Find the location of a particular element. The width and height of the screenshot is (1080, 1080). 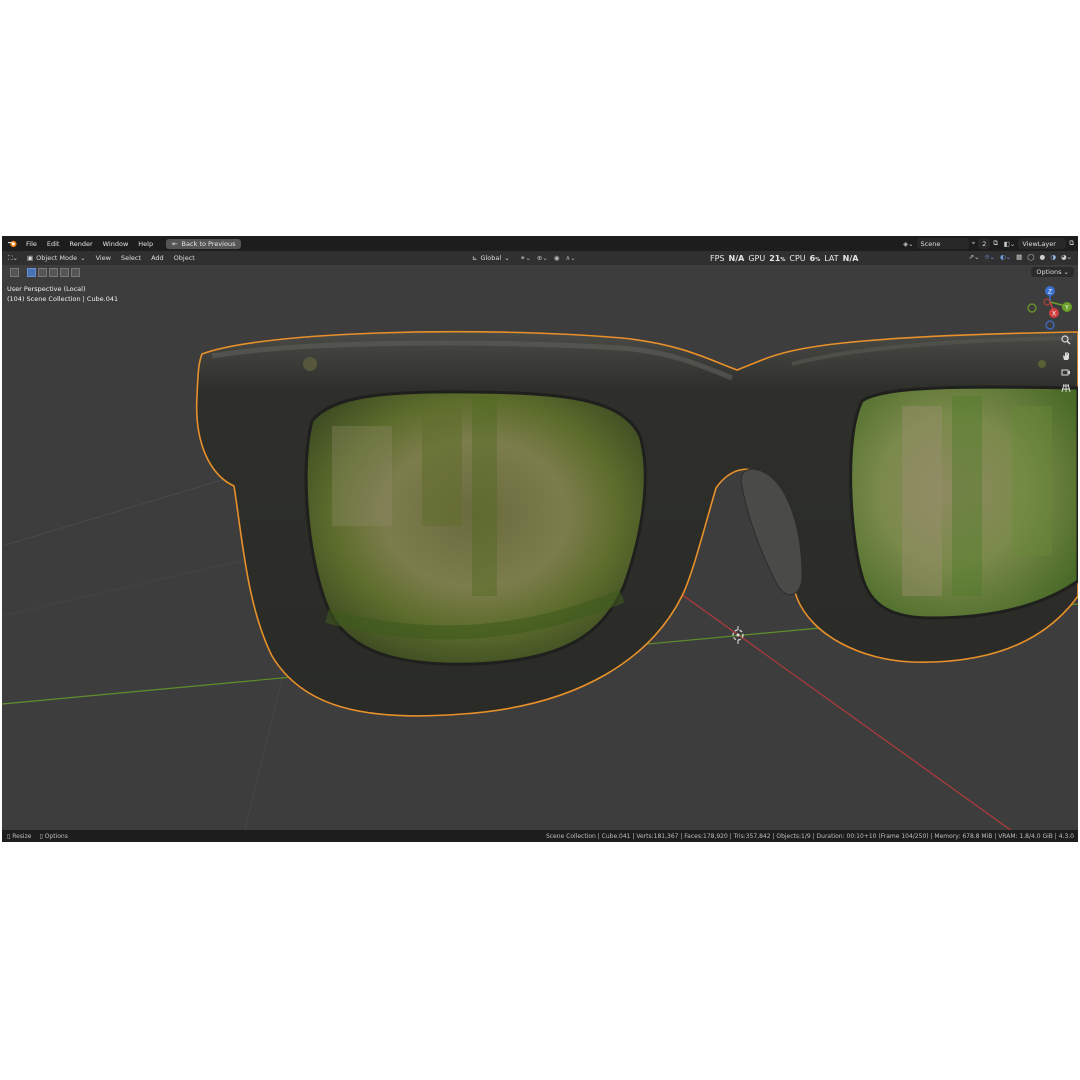

select-box-mode-intersect is located at coordinates (75, 272).